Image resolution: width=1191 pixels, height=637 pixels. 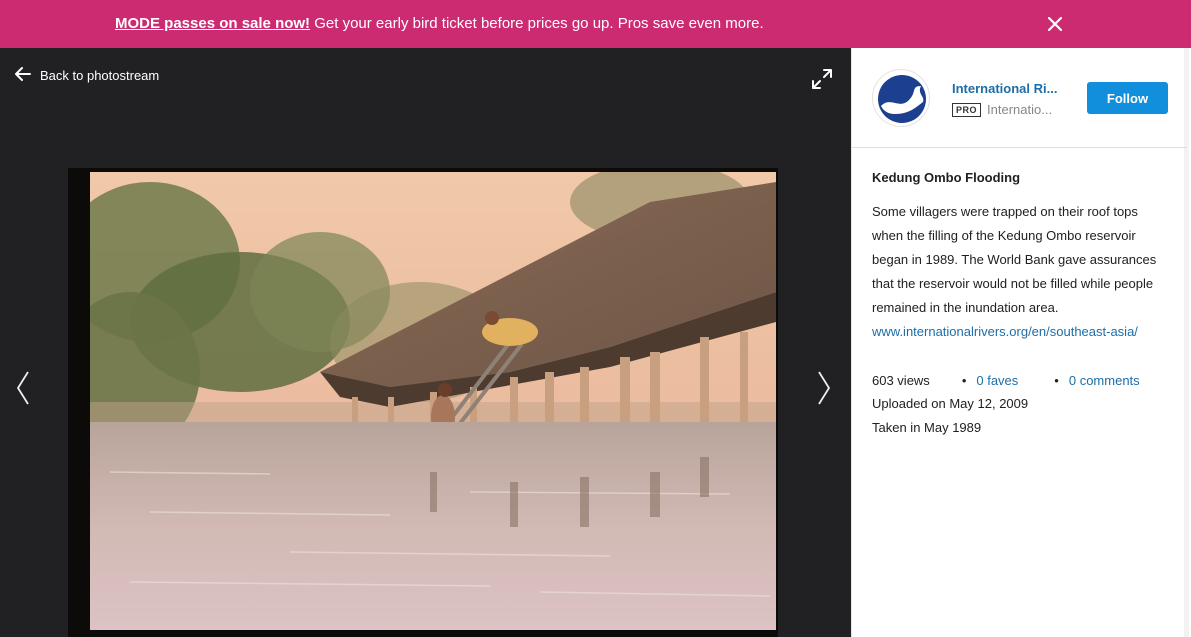 What do you see at coordinates (1127, 98) in the screenshot?
I see `follow-button: Follow` at bounding box center [1127, 98].